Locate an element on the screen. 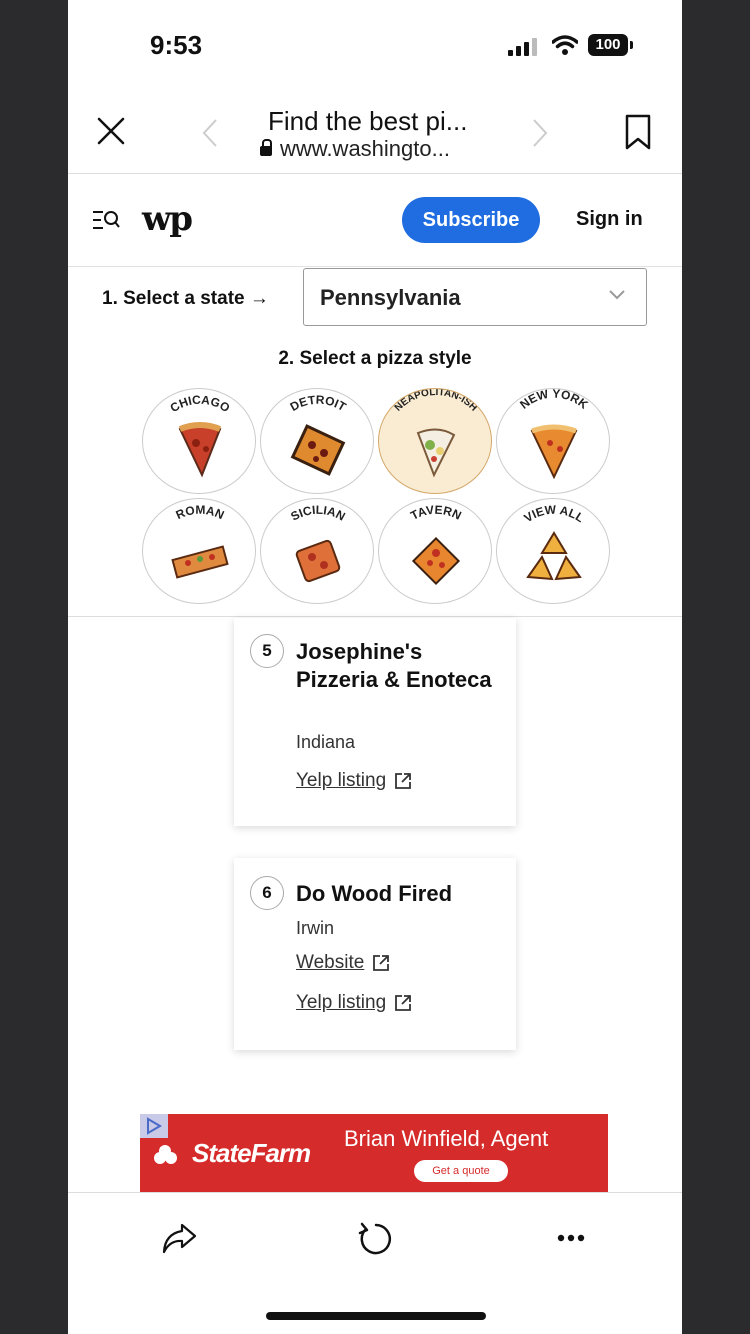 Image resolution: width=750 pixels, height=1334 pixels. sicilian-pizza-icon is located at coordinates (318, 561).